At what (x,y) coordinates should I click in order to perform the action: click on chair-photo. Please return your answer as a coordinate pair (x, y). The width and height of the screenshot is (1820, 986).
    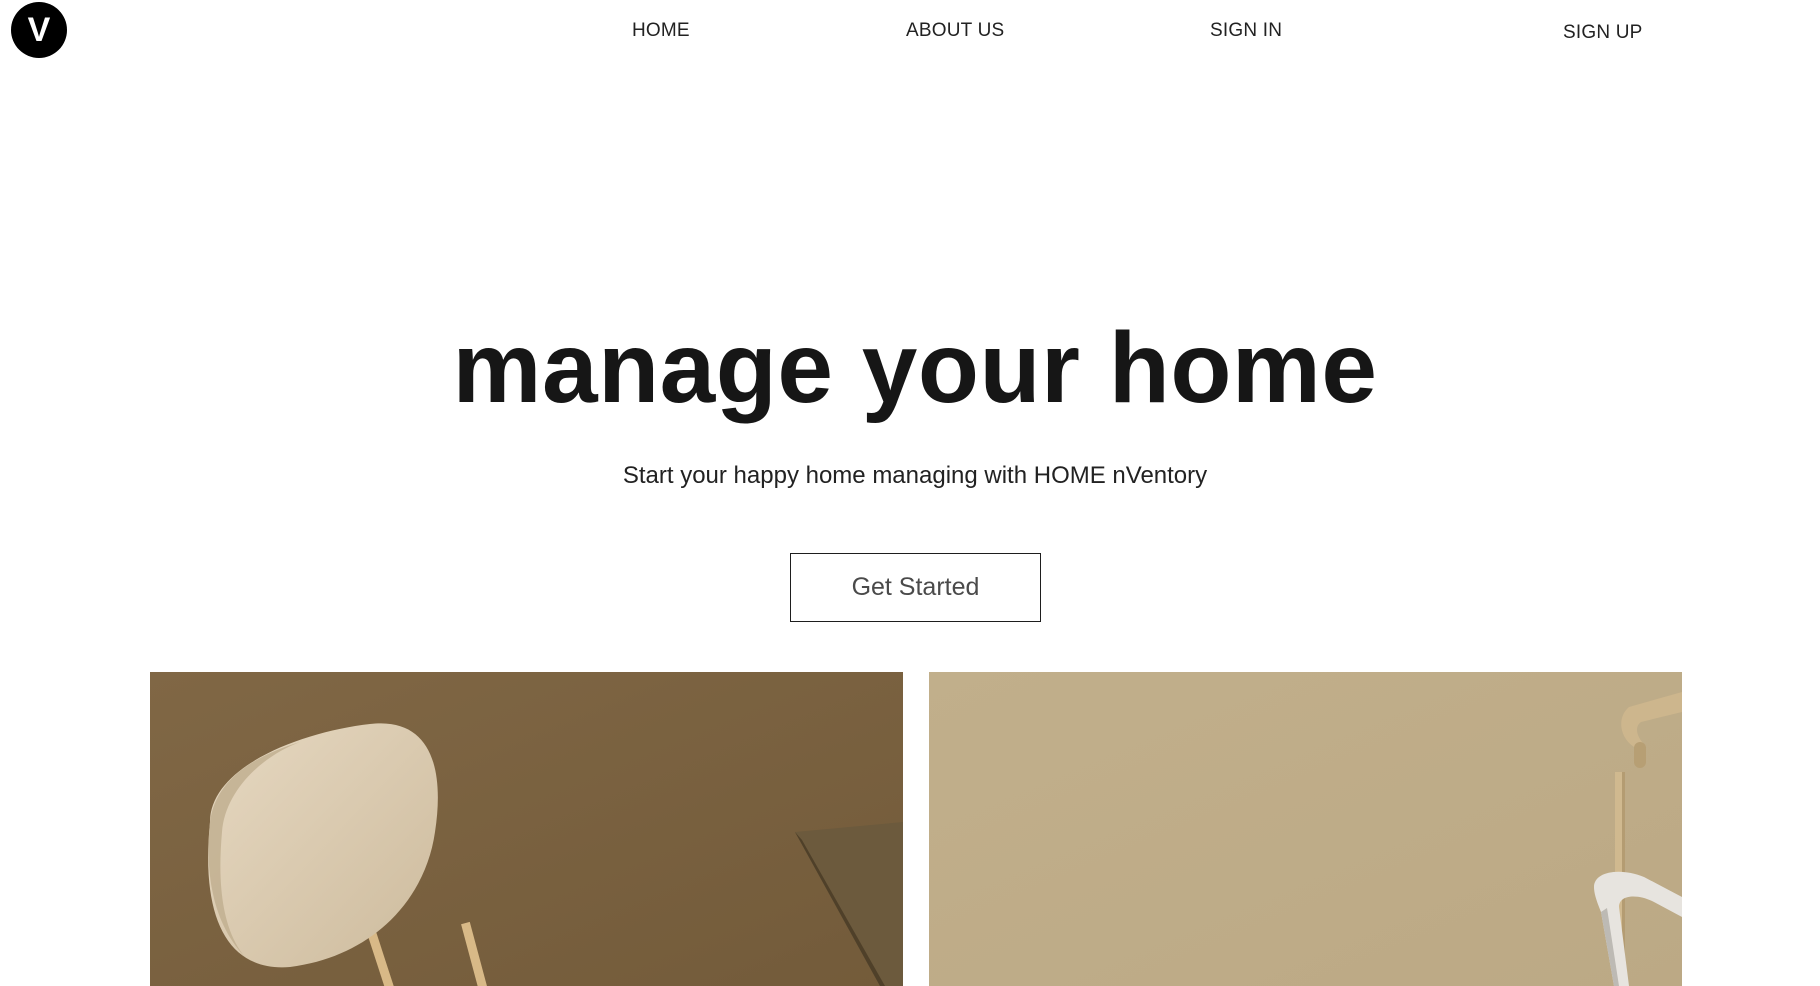
    Looking at the image, I should click on (526, 829).